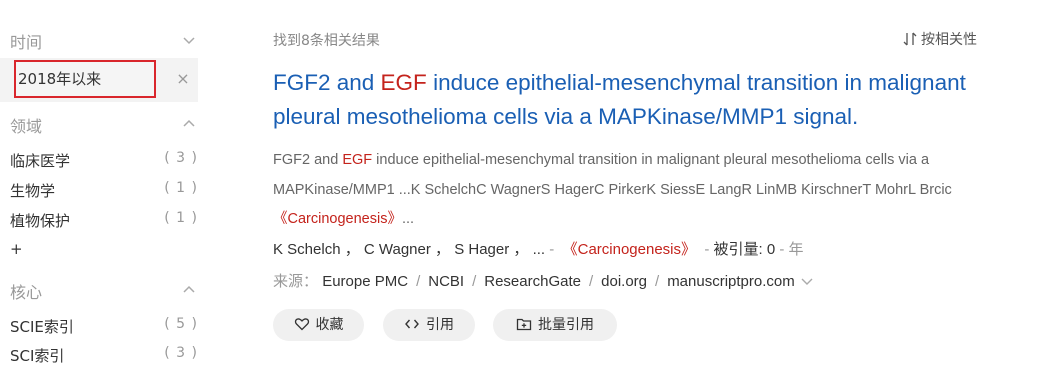 The width and height of the screenshot is (1060, 367). What do you see at coordinates (771, 249) in the screenshot?
I see `cited-value: 0` at bounding box center [771, 249].